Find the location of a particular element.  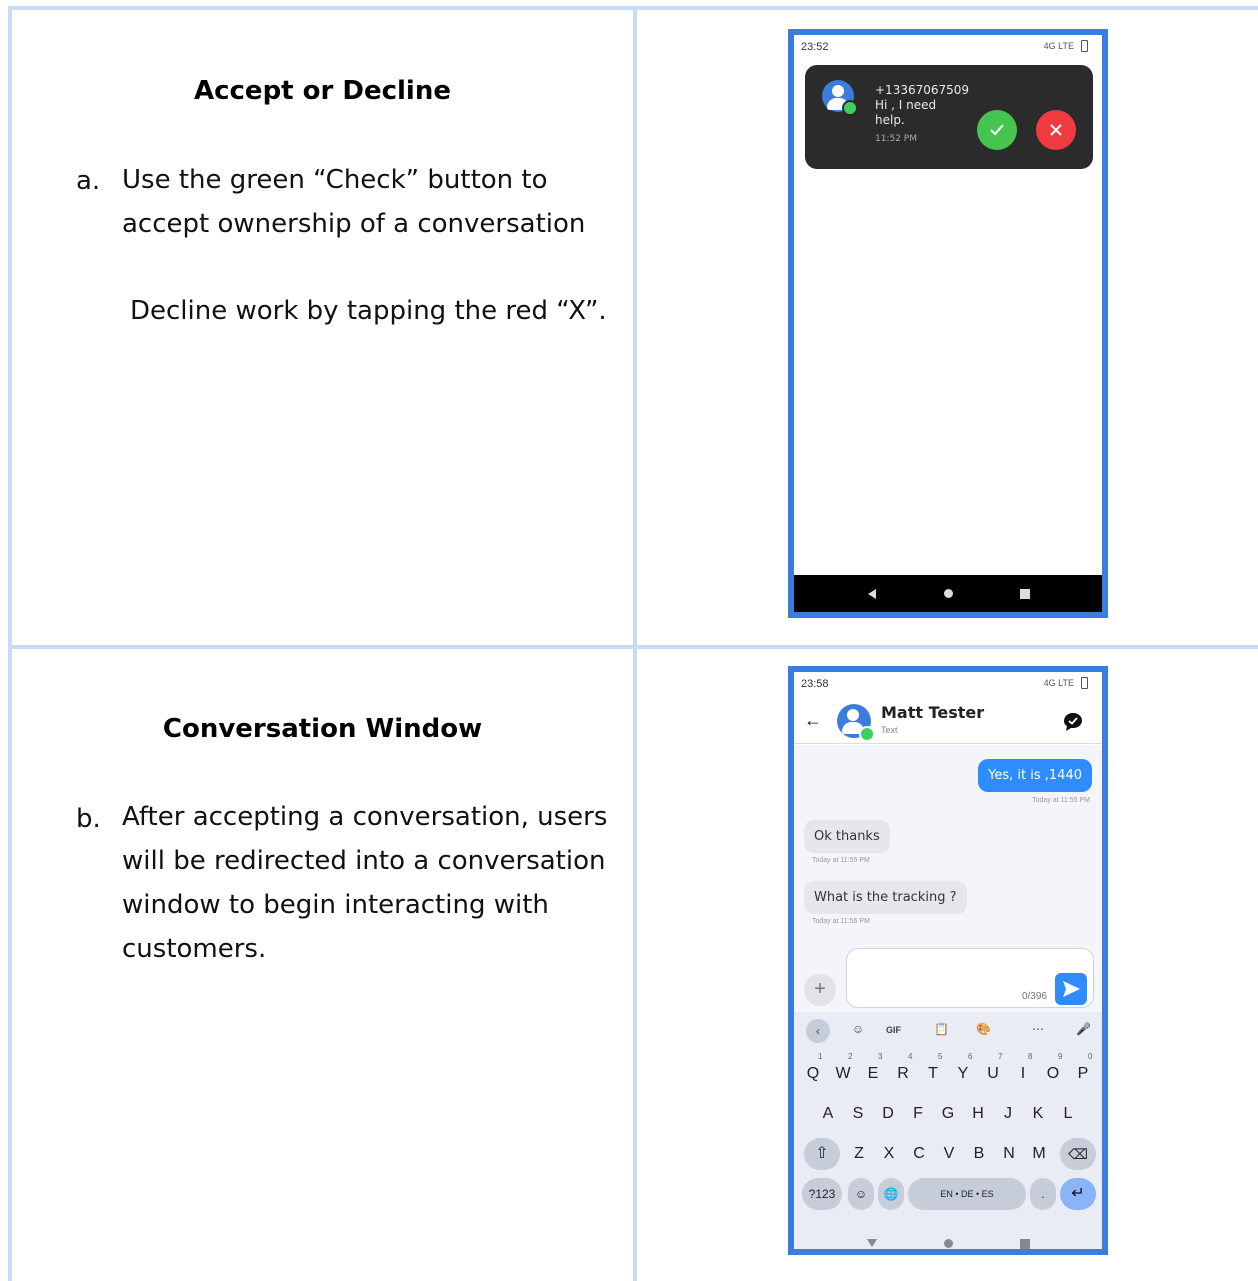

globe-key: 🌐 is located at coordinates (891, 1194).